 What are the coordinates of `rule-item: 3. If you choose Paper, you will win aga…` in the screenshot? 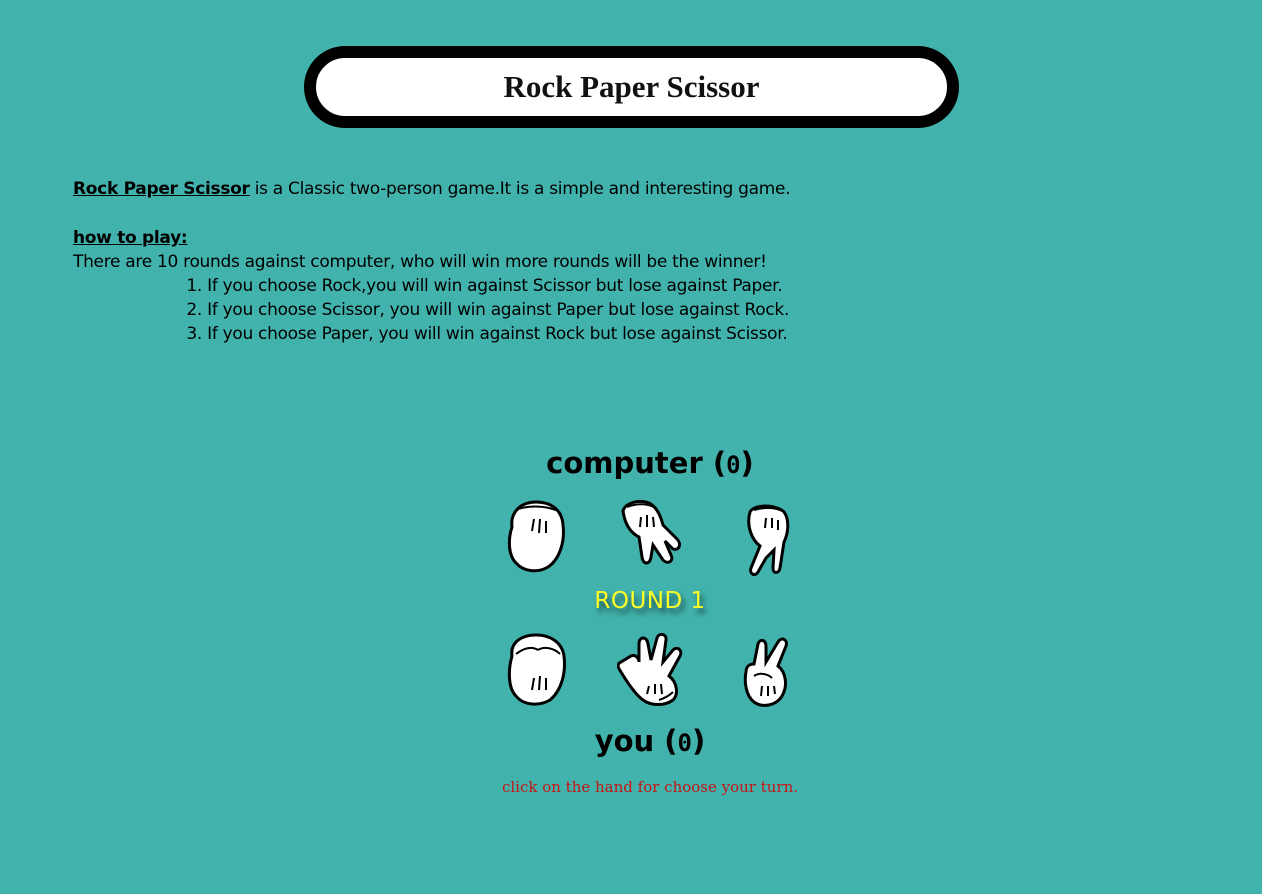 It's located at (486, 334).